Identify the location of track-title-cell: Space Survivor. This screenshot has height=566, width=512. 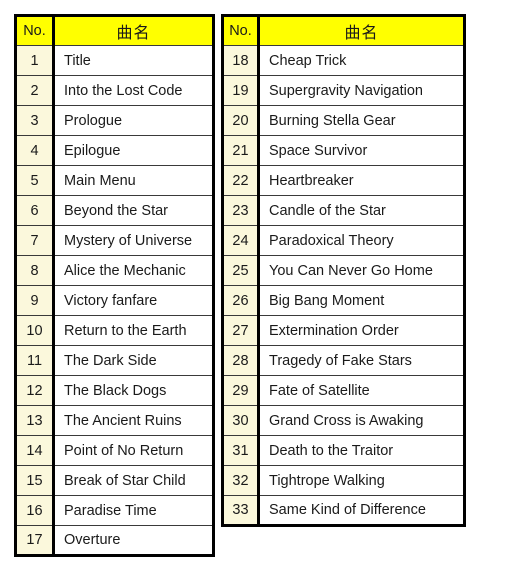
(361, 150).